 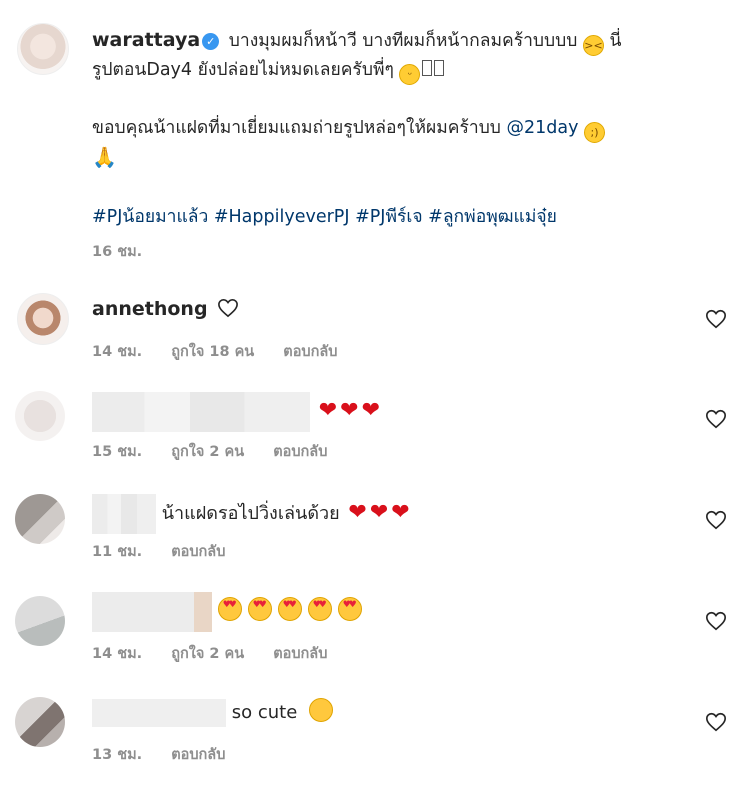 What do you see at coordinates (615, 41) in the screenshot?
I see `caption-line-1b: นี่` at bounding box center [615, 41].